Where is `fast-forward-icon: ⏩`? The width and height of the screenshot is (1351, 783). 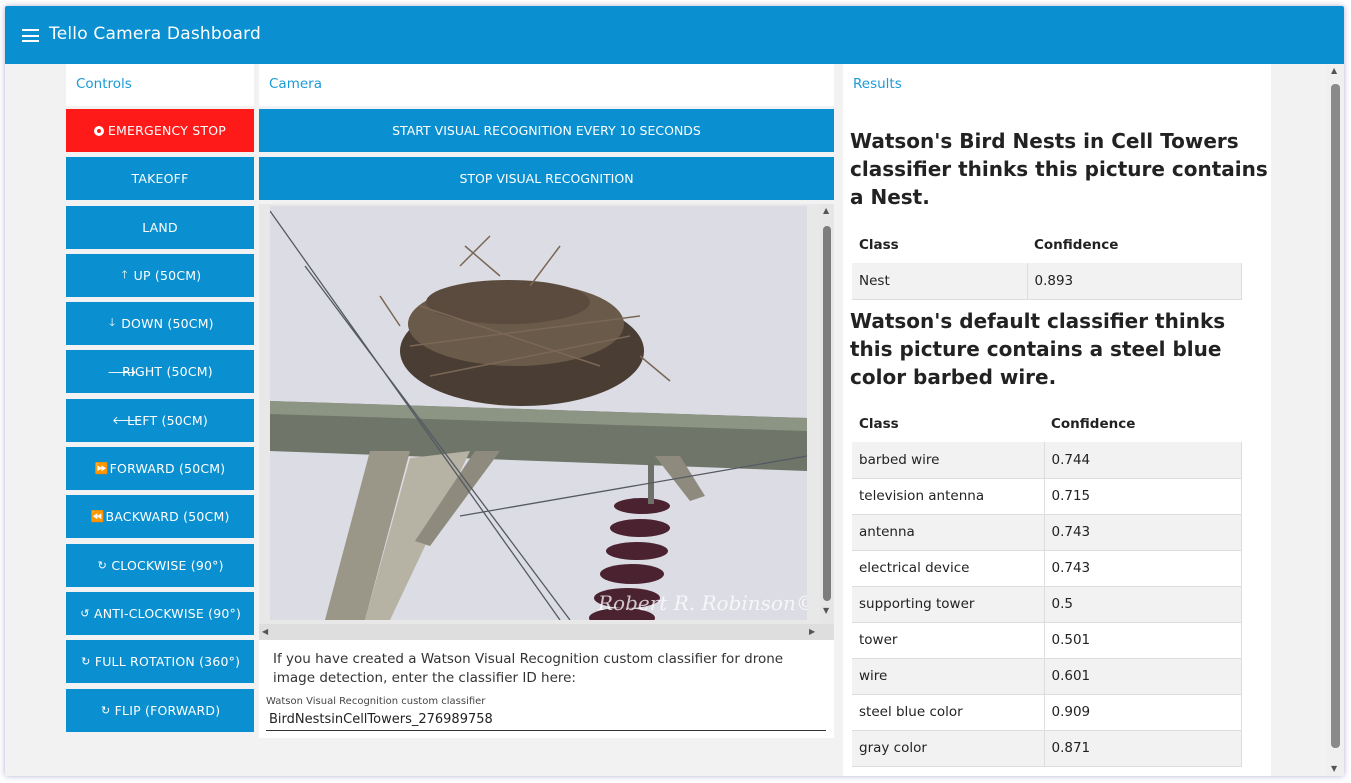
fast-forward-icon: ⏩ is located at coordinates (101, 469).